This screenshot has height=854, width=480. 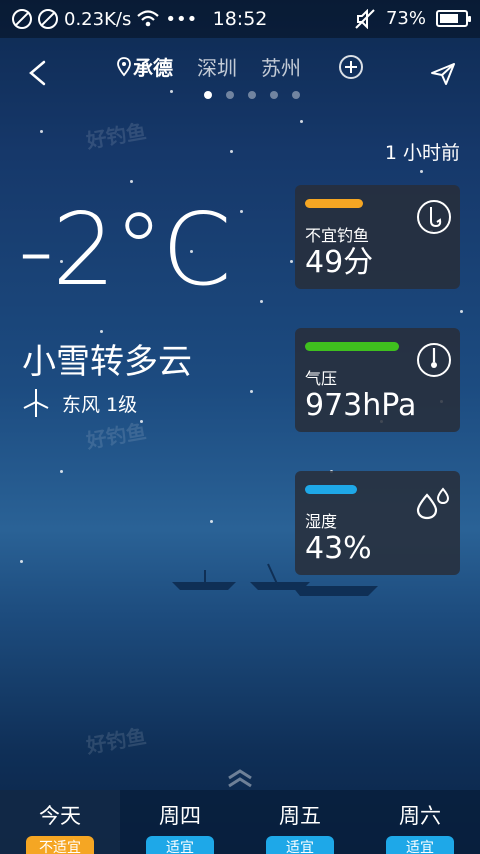 What do you see at coordinates (443, 74) in the screenshot?
I see `share-icon` at bounding box center [443, 74].